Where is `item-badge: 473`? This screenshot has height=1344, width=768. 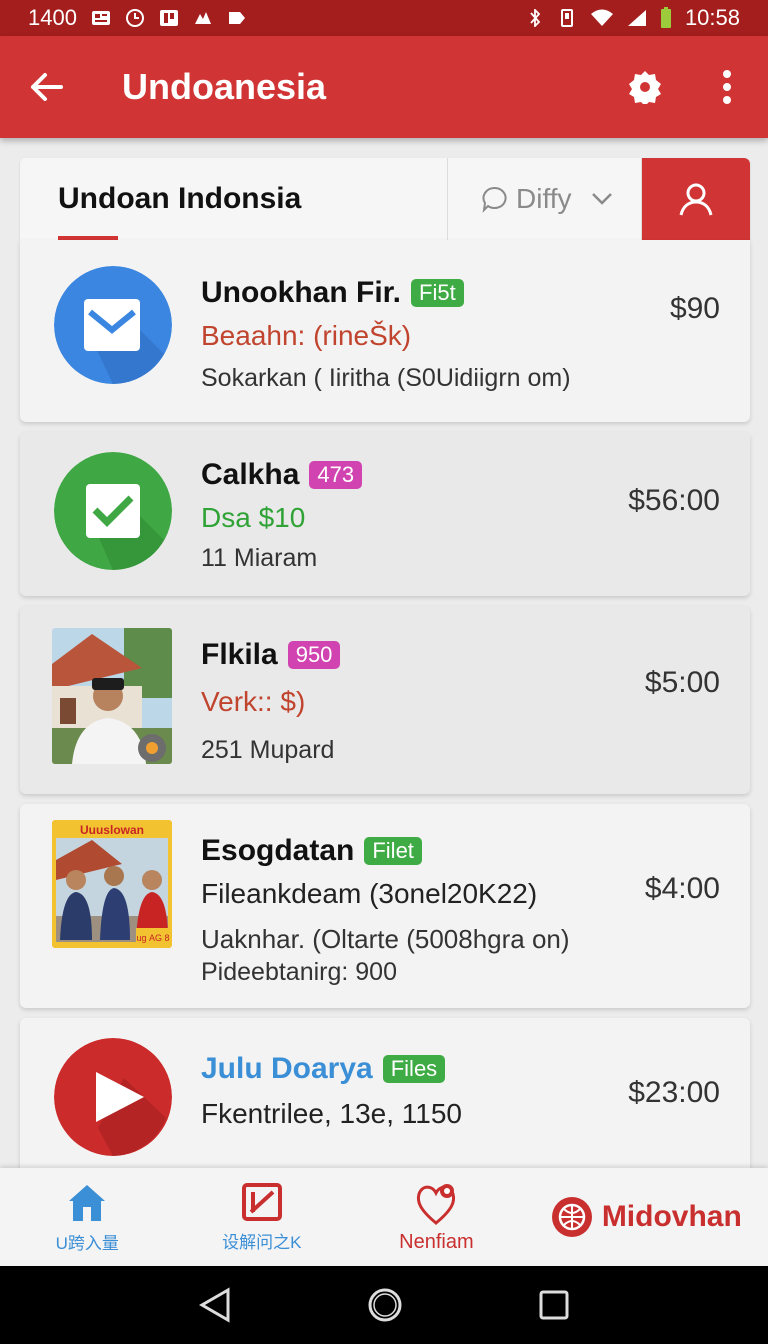
item-badge: 473 is located at coordinates (336, 475).